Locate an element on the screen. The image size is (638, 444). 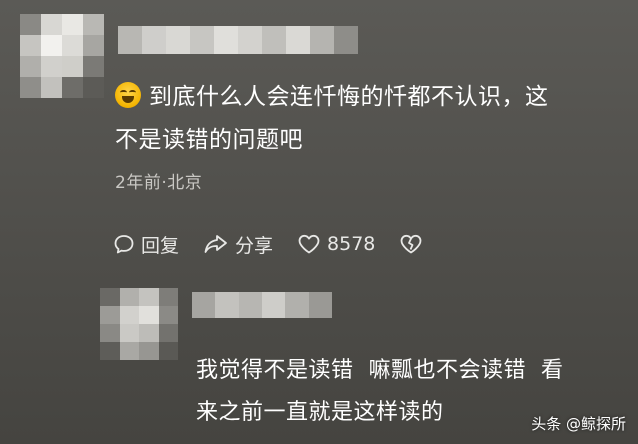
reply-text-line1: 我觉得不是读错 嘛瓢也不会读错 看 is located at coordinates (380, 370).